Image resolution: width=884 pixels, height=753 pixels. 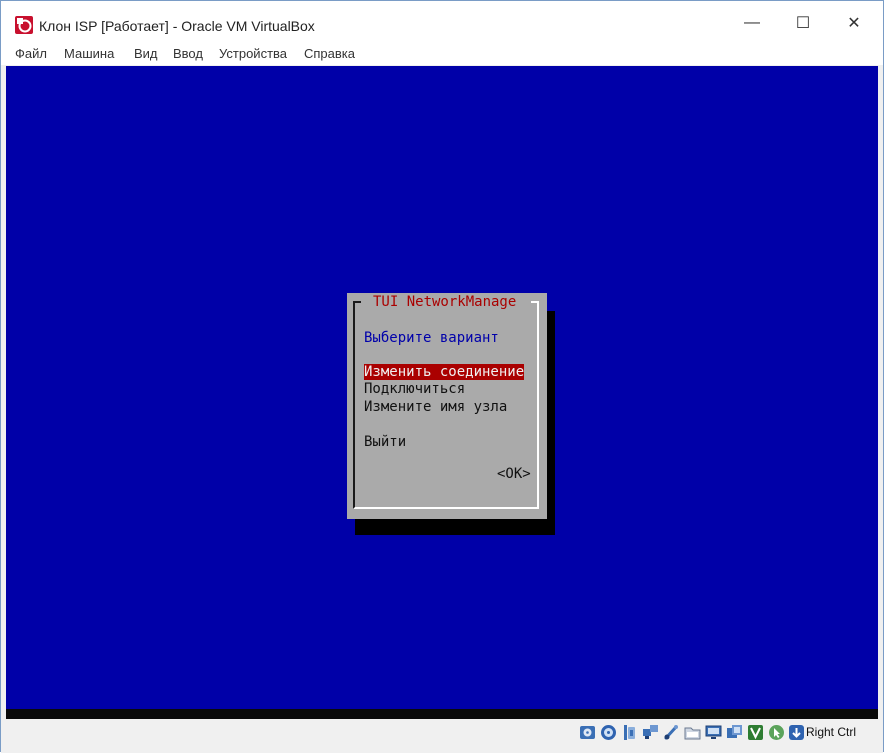 What do you see at coordinates (414, 389) in the screenshot?
I see `option-activate-connection: Подключиться` at bounding box center [414, 389].